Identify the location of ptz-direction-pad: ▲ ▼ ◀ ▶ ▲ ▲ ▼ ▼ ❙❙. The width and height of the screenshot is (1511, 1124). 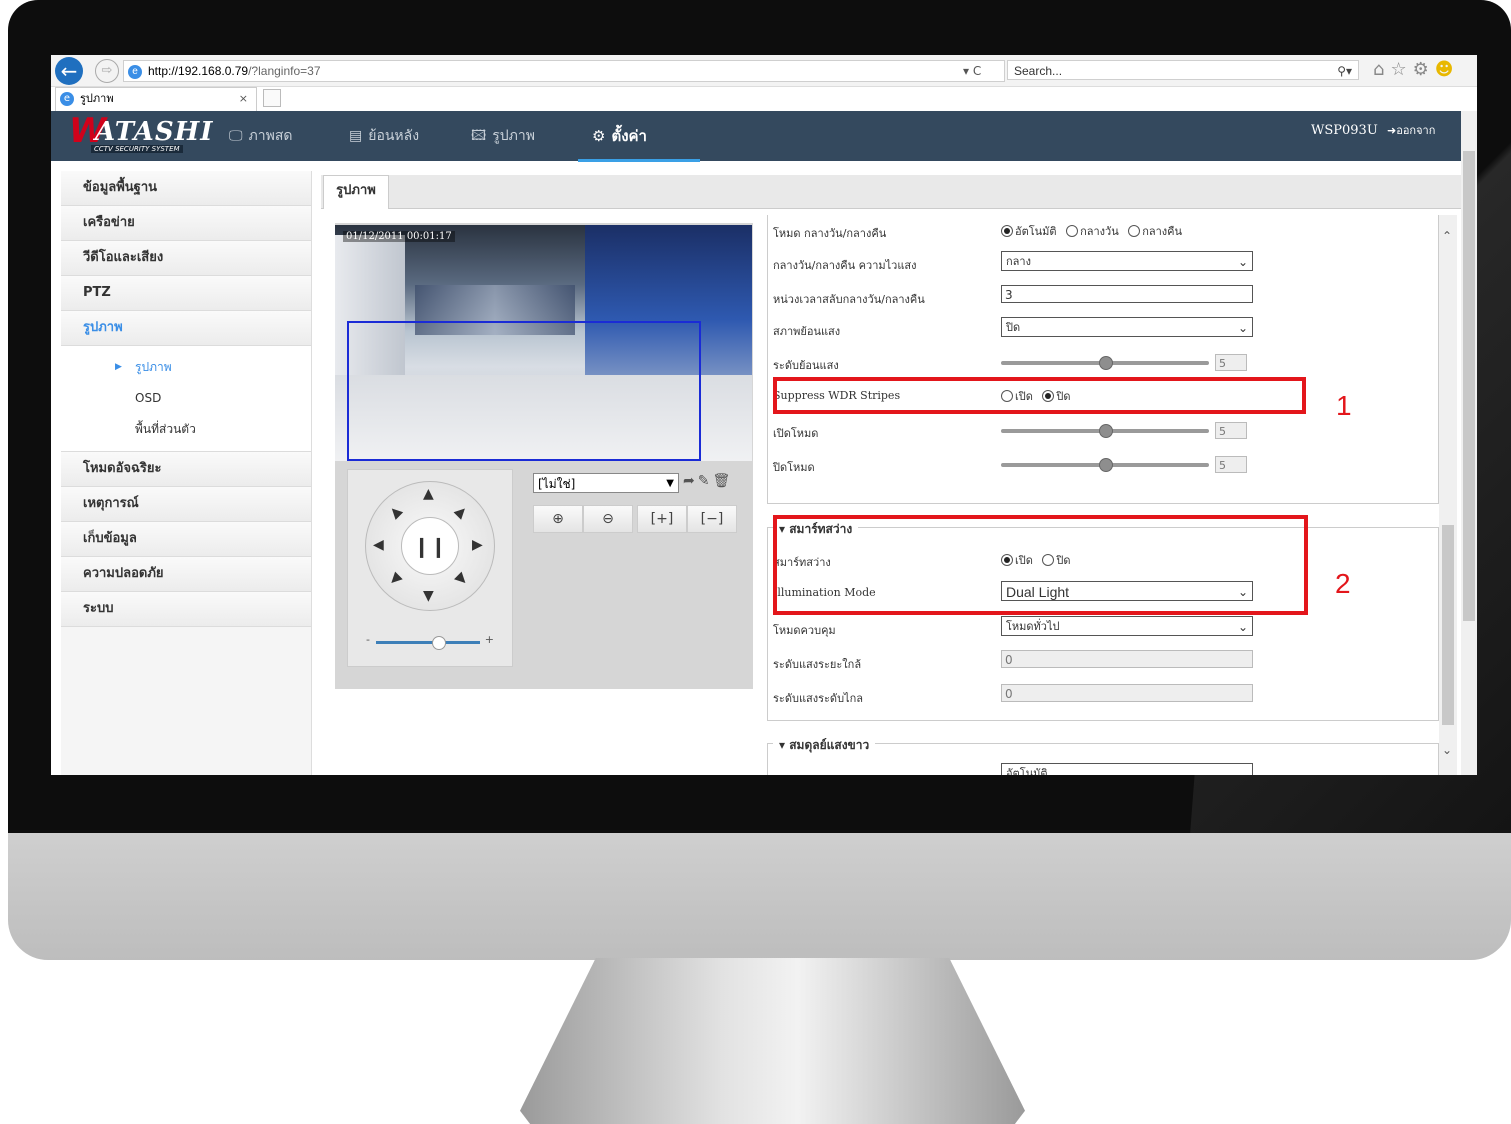
(430, 546).